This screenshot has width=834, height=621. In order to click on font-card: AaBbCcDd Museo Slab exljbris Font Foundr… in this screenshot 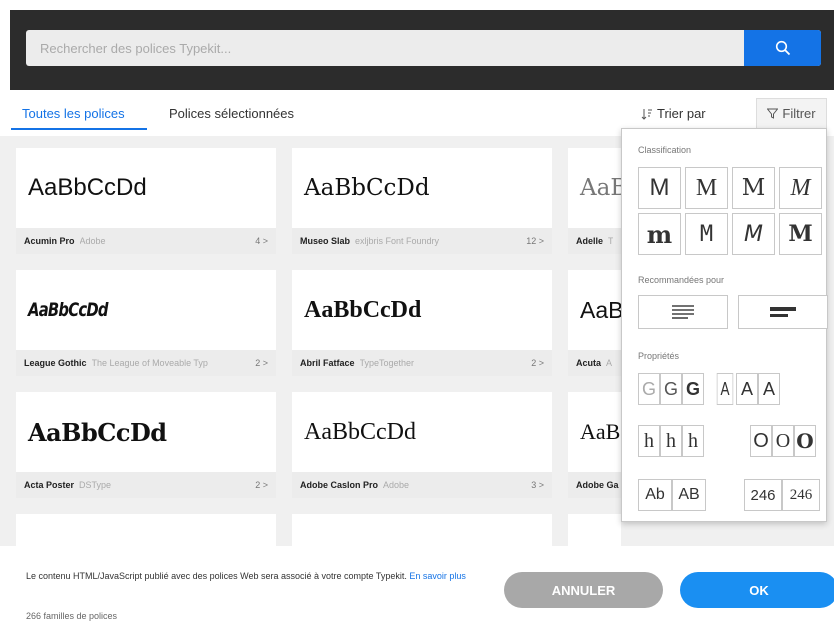, I will do `click(422, 201)`.